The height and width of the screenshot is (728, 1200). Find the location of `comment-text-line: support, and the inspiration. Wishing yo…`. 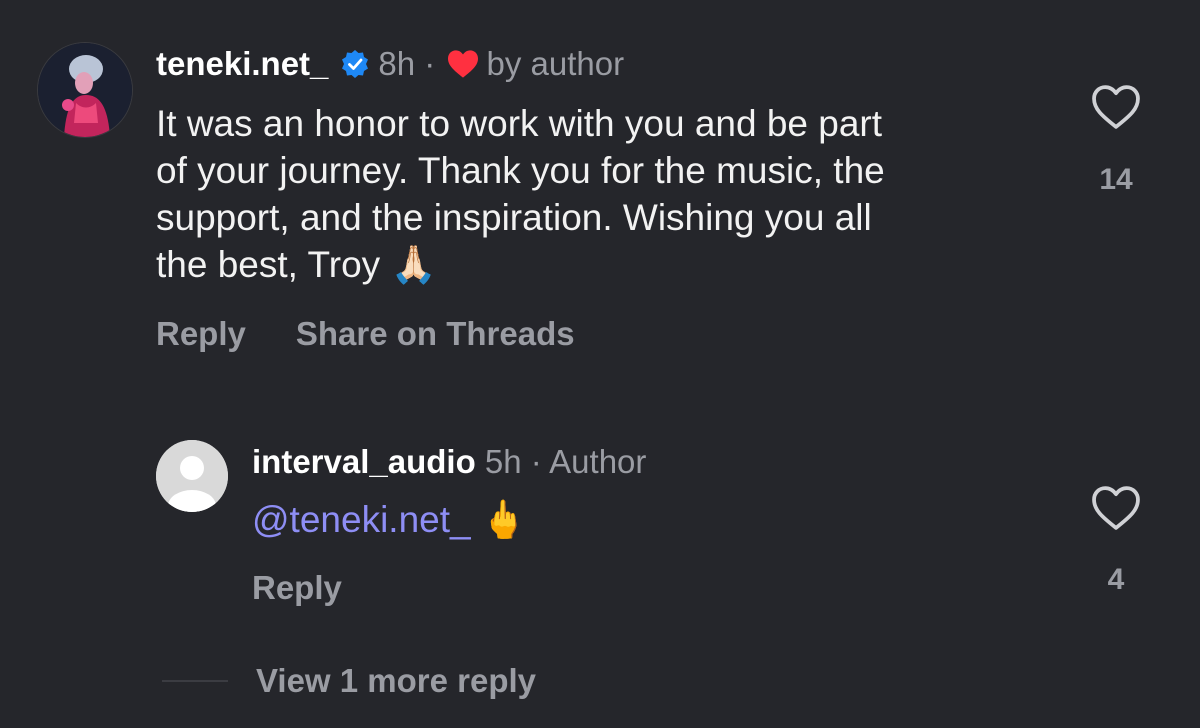

comment-text-line: support, and the inspiration. Wishing yo… is located at coordinates (514, 217).